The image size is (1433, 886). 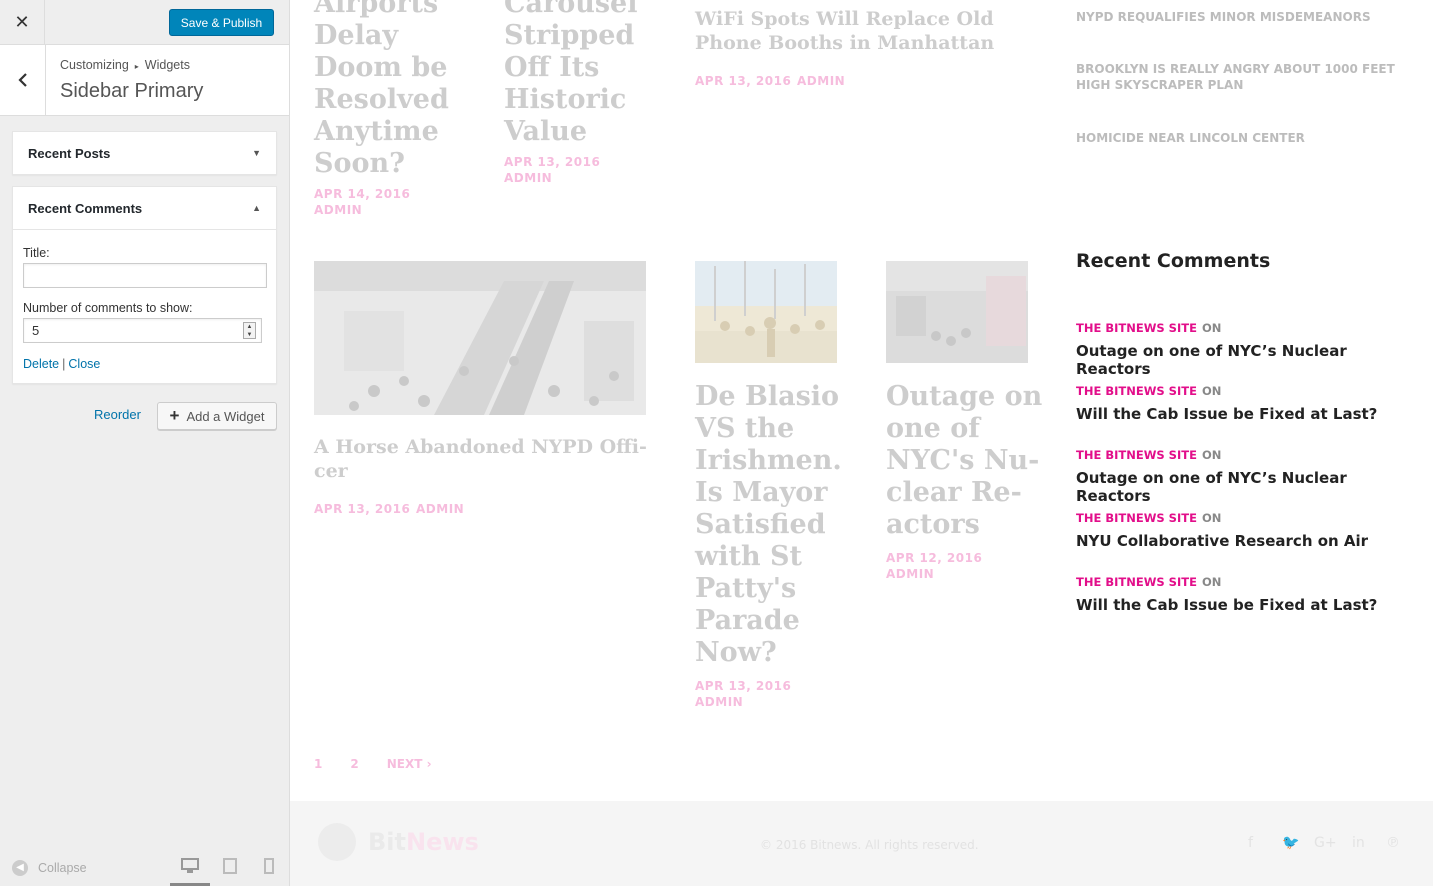 I want to click on delete-link: Delete, so click(x=41, y=364).